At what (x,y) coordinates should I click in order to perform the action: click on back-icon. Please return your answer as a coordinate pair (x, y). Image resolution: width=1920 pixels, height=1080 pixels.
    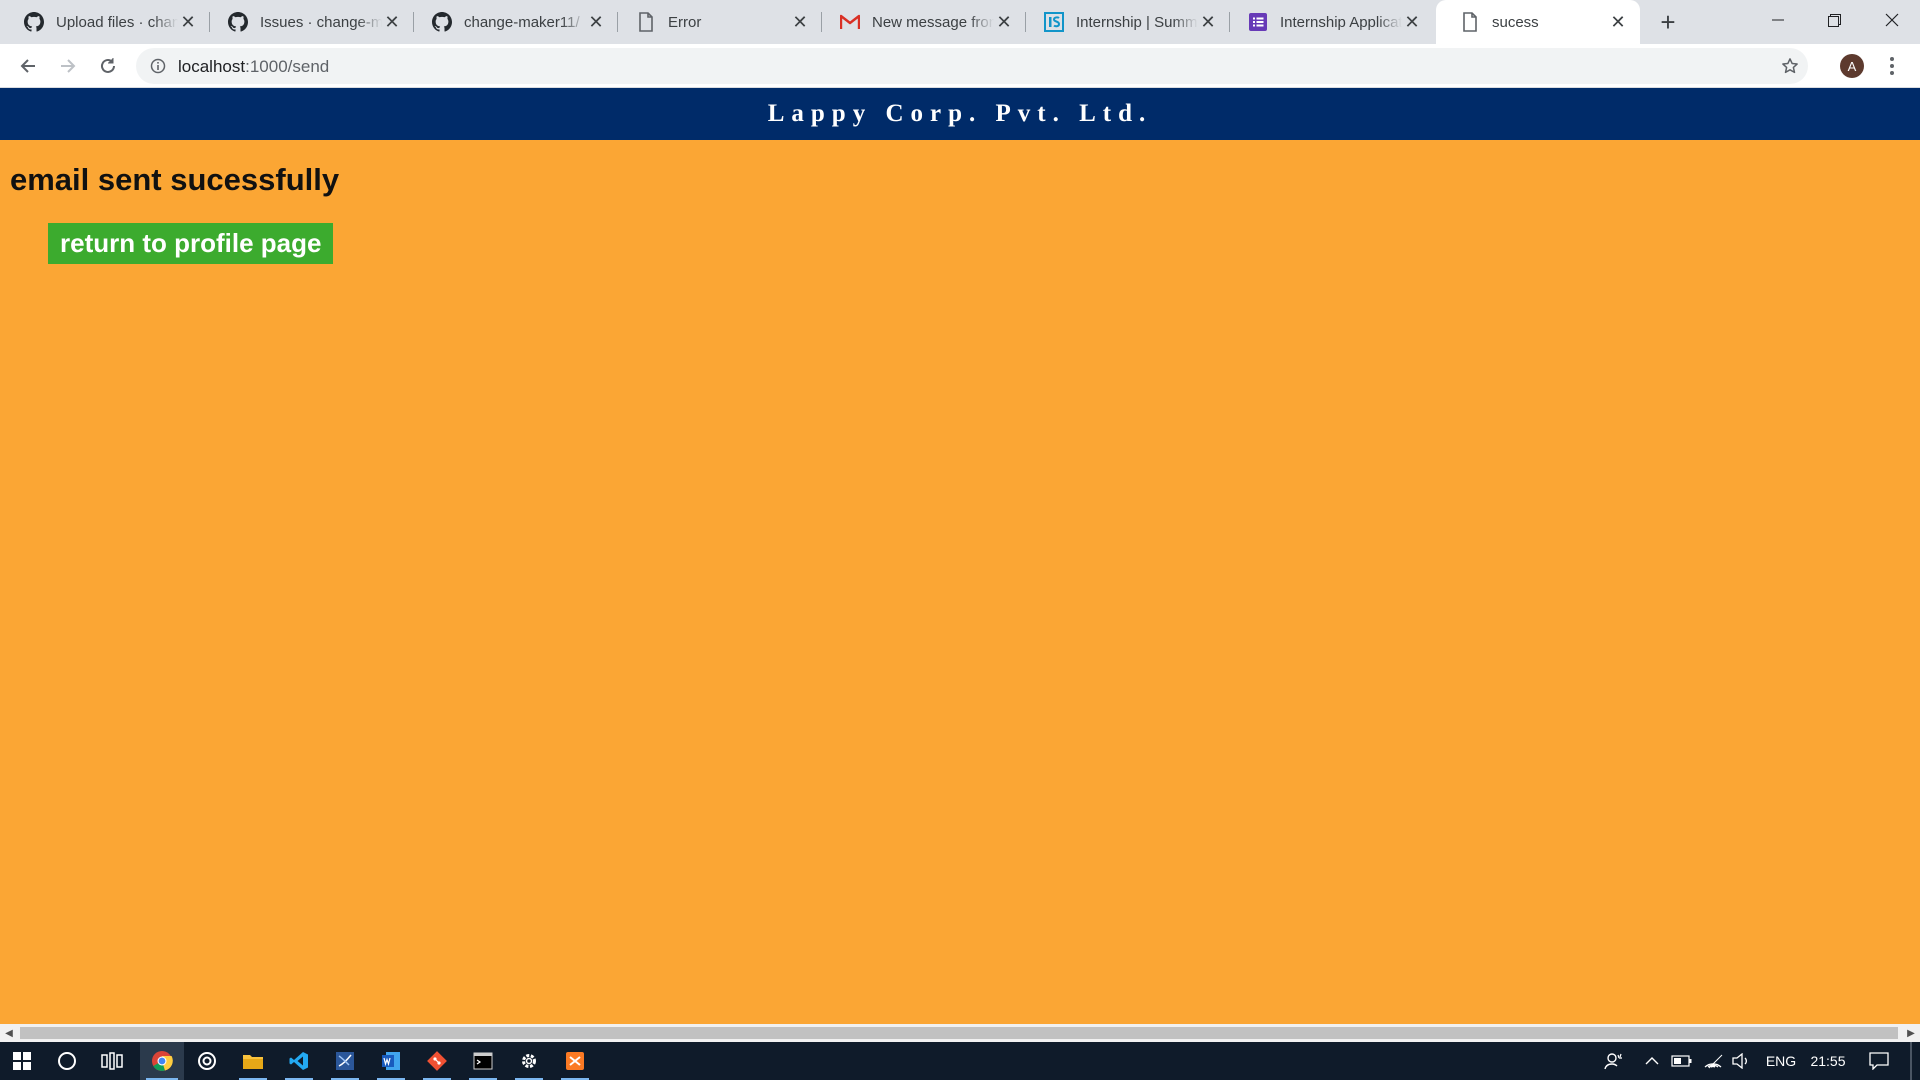
    Looking at the image, I should click on (28, 66).